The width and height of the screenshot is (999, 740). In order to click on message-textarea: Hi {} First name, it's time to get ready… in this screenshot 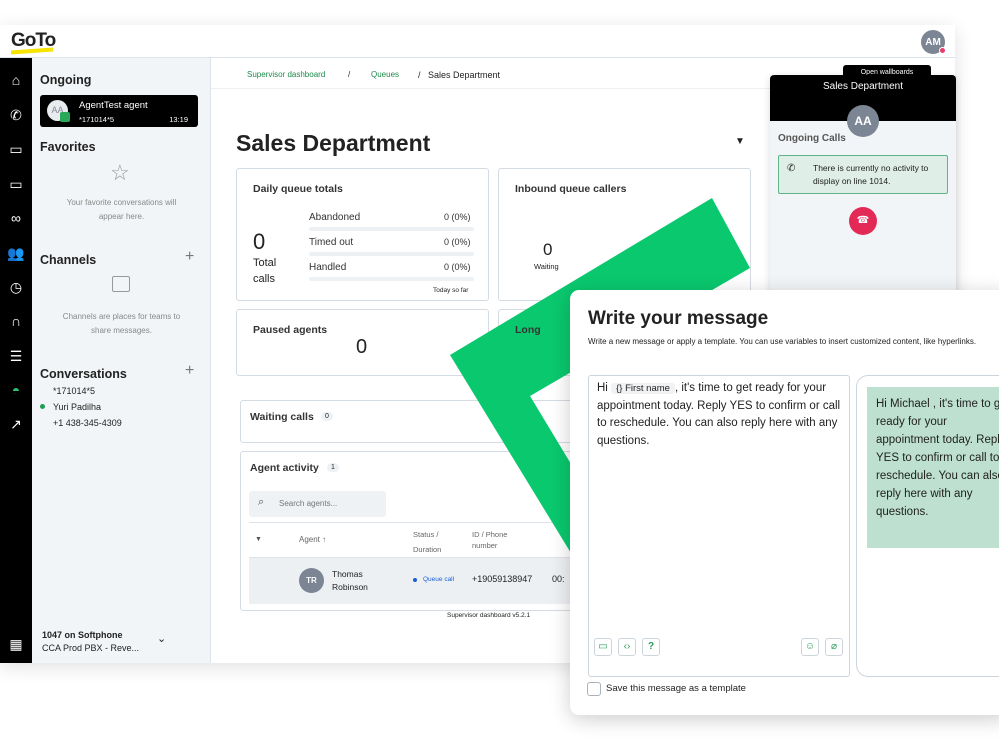, I will do `click(719, 526)`.